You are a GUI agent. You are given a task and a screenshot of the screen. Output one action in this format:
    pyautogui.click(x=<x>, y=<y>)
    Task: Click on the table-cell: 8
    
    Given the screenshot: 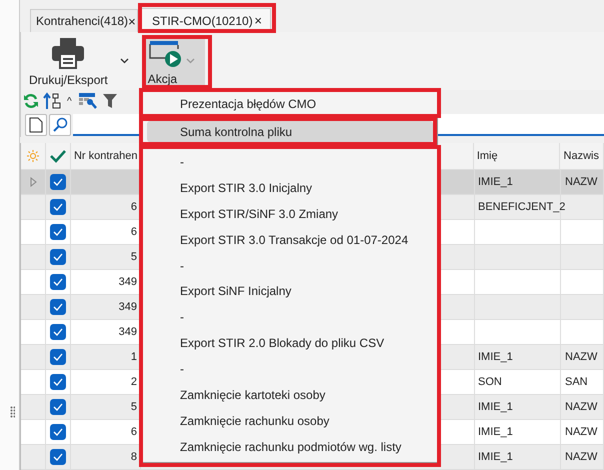 What is the action you would take?
    pyautogui.click(x=133, y=457)
    